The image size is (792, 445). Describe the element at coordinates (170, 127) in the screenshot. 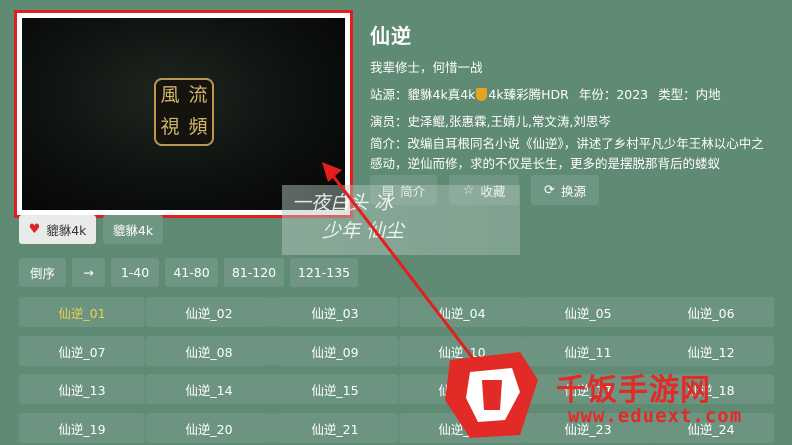

I see `seal-char: 視` at that location.